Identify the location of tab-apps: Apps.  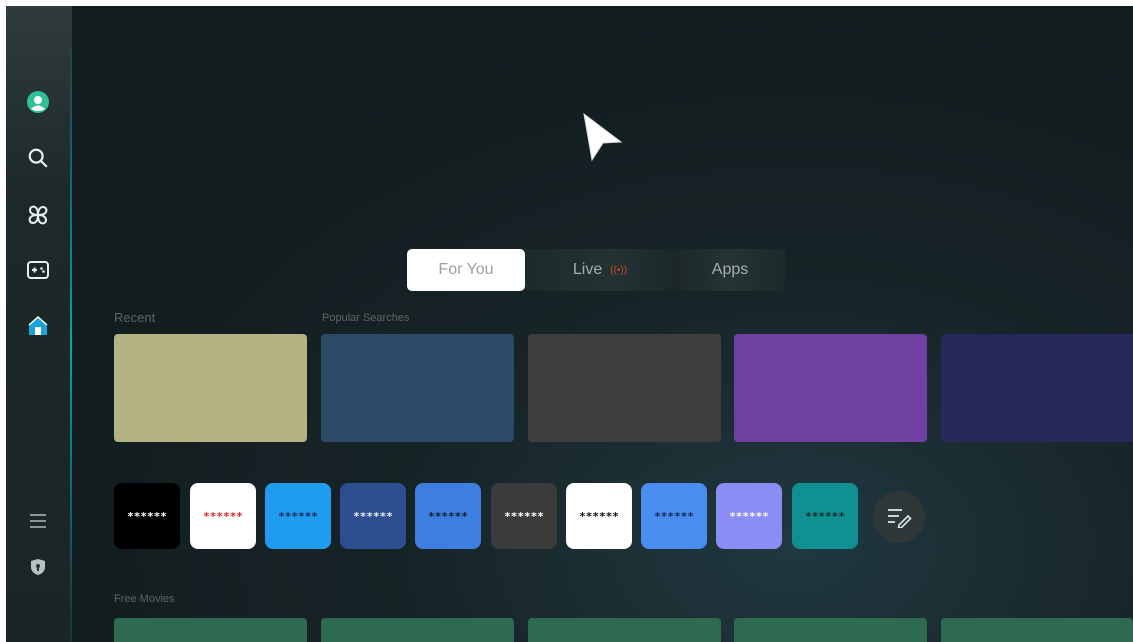
(730, 270).